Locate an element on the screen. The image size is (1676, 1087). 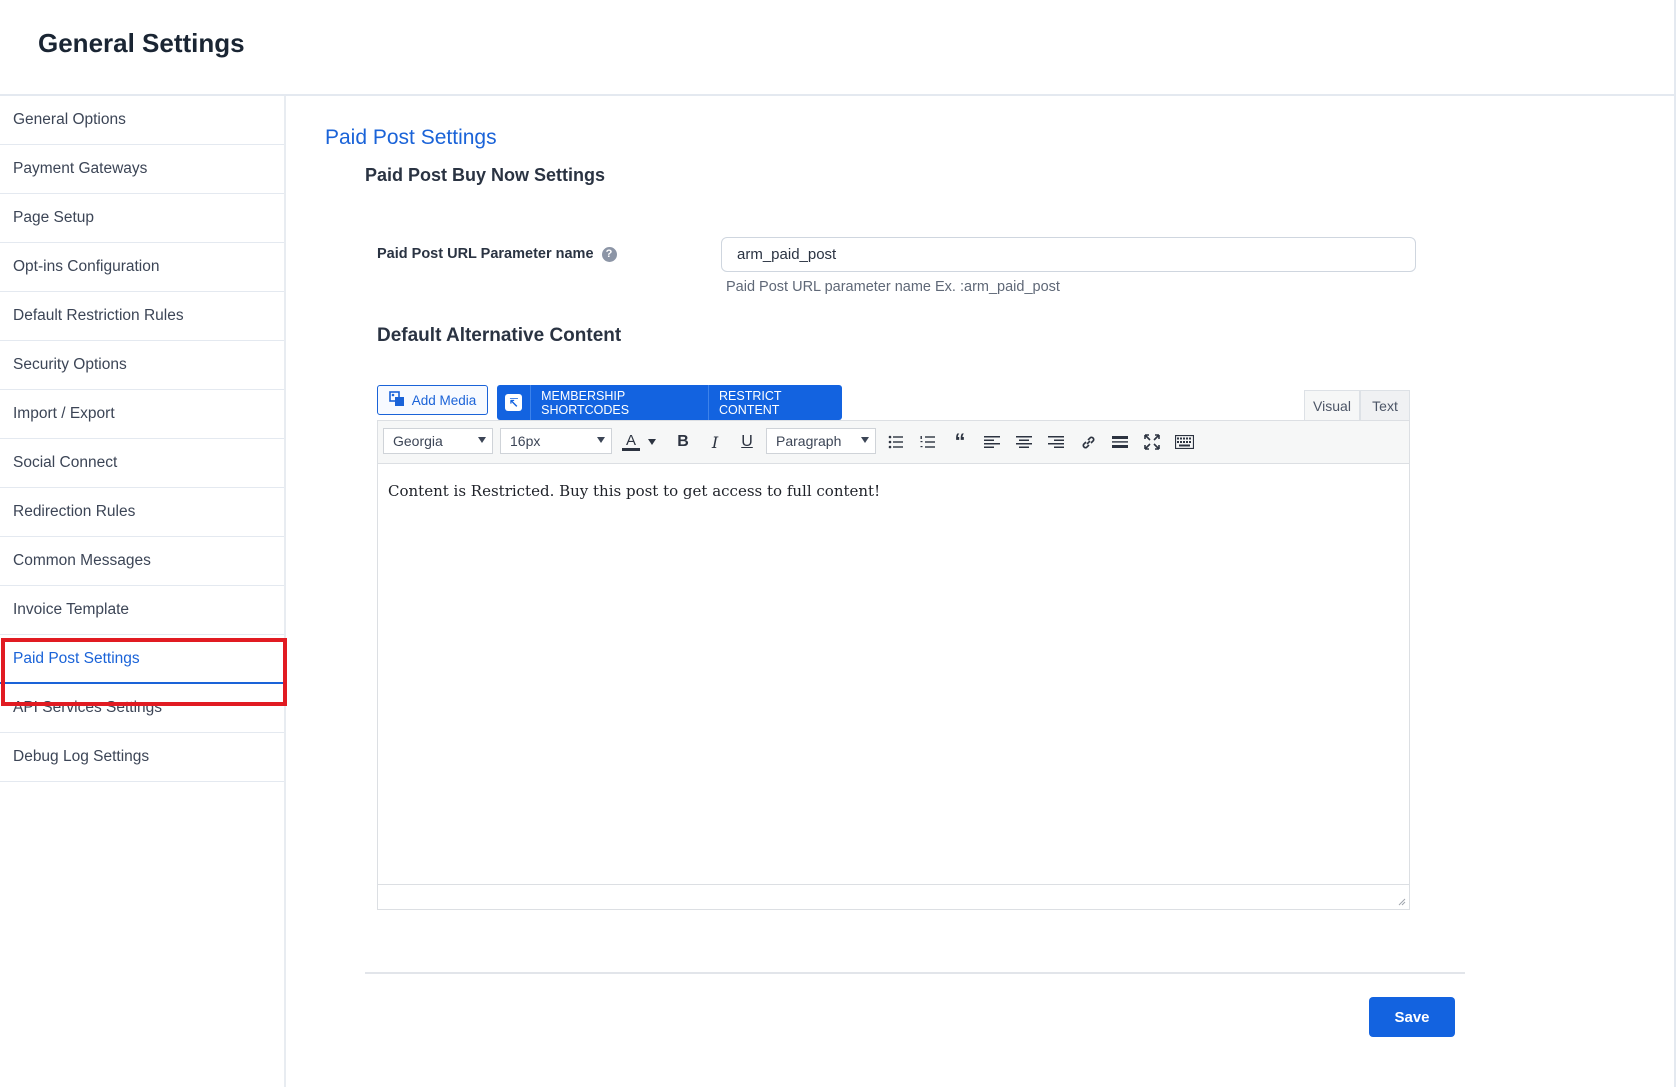
paragraph-format-value: Paragraph is located at coordinates (809, 441).